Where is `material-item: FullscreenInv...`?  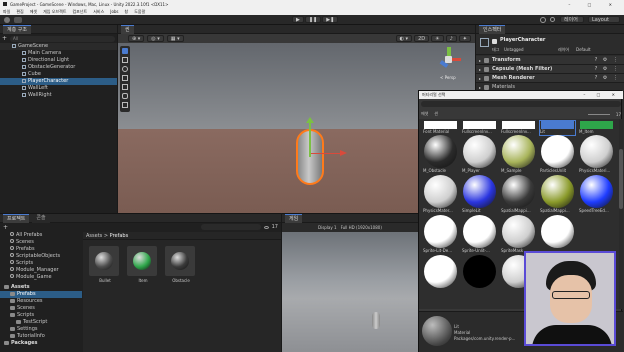
material-item: FullscreenInv... is located at coordinates (518, 128).